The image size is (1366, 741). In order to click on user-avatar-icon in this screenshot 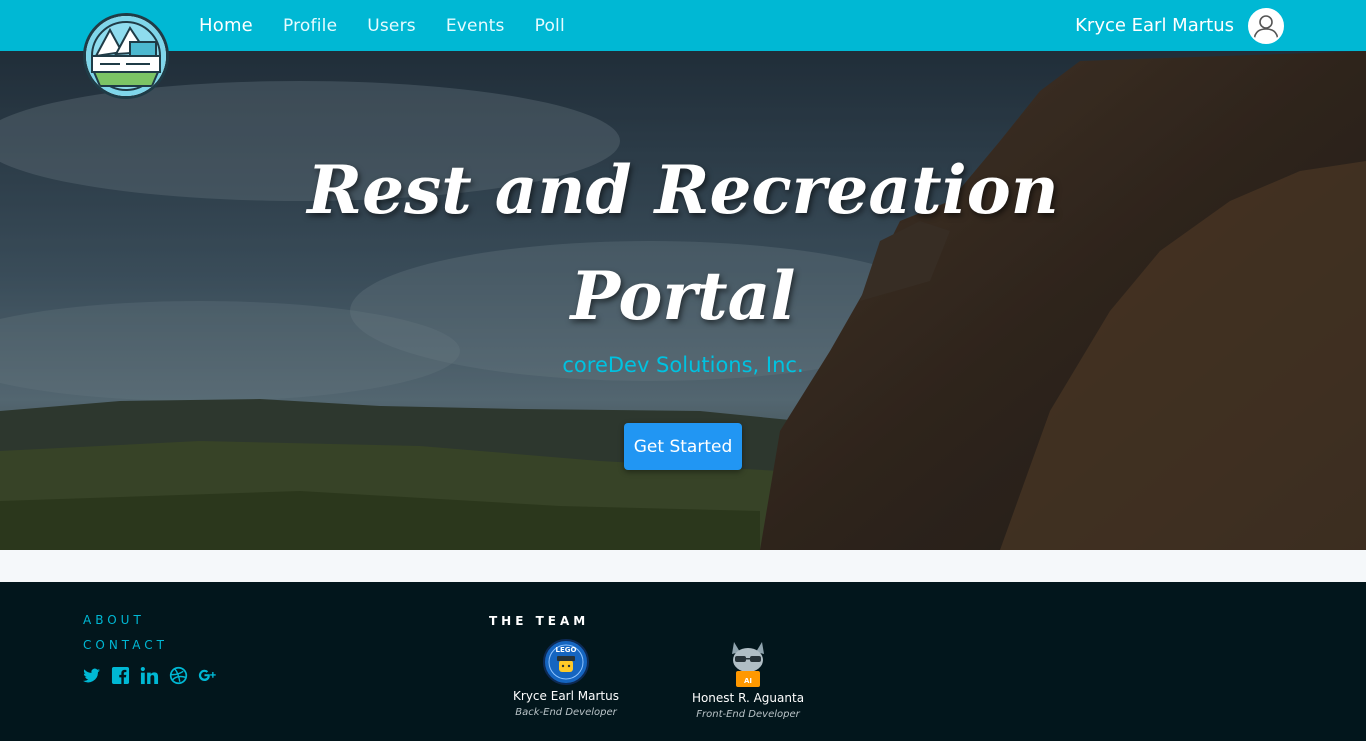, I will do `click(1266, 25)`.